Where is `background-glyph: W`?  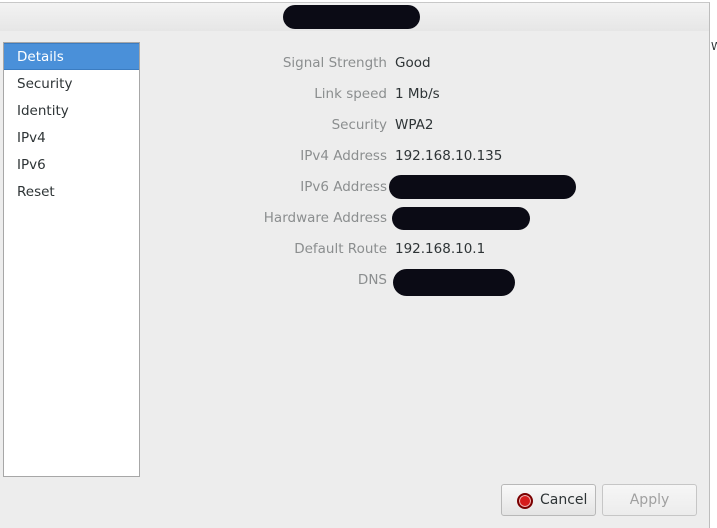 background-glyph: W is located at coordinates (714, 46).